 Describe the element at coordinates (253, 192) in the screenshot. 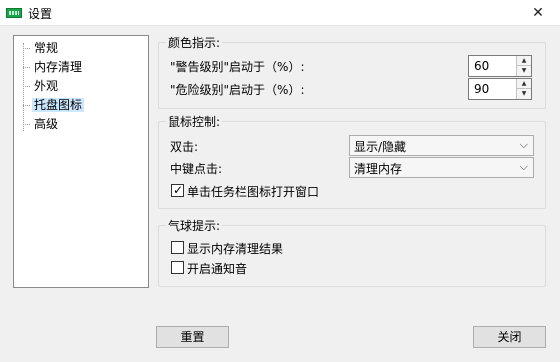

I see `checkbox-label: 单击任务栏图标打开窗口` at that location.